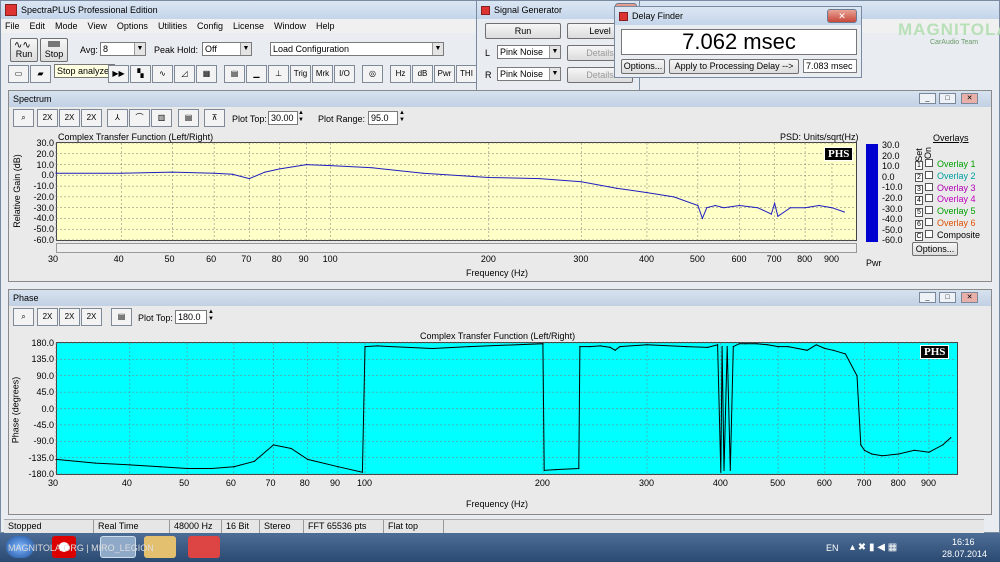 This screenshot has height=562, width=1000. What do you see at coordinates (49, 526) in the screenshot?
I see `status-state: Stopped` at bounding box center [49, 526].